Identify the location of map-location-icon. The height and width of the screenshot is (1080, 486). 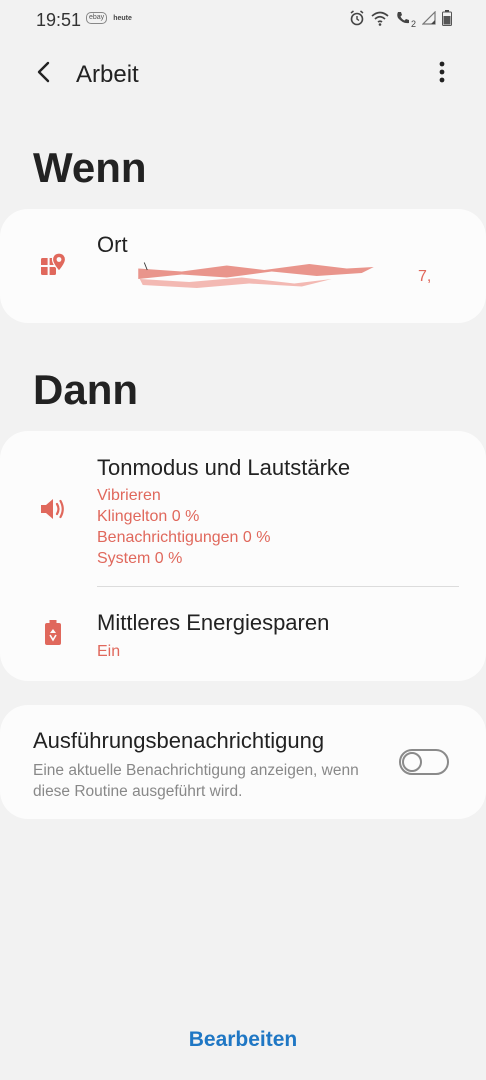
(53, 265).